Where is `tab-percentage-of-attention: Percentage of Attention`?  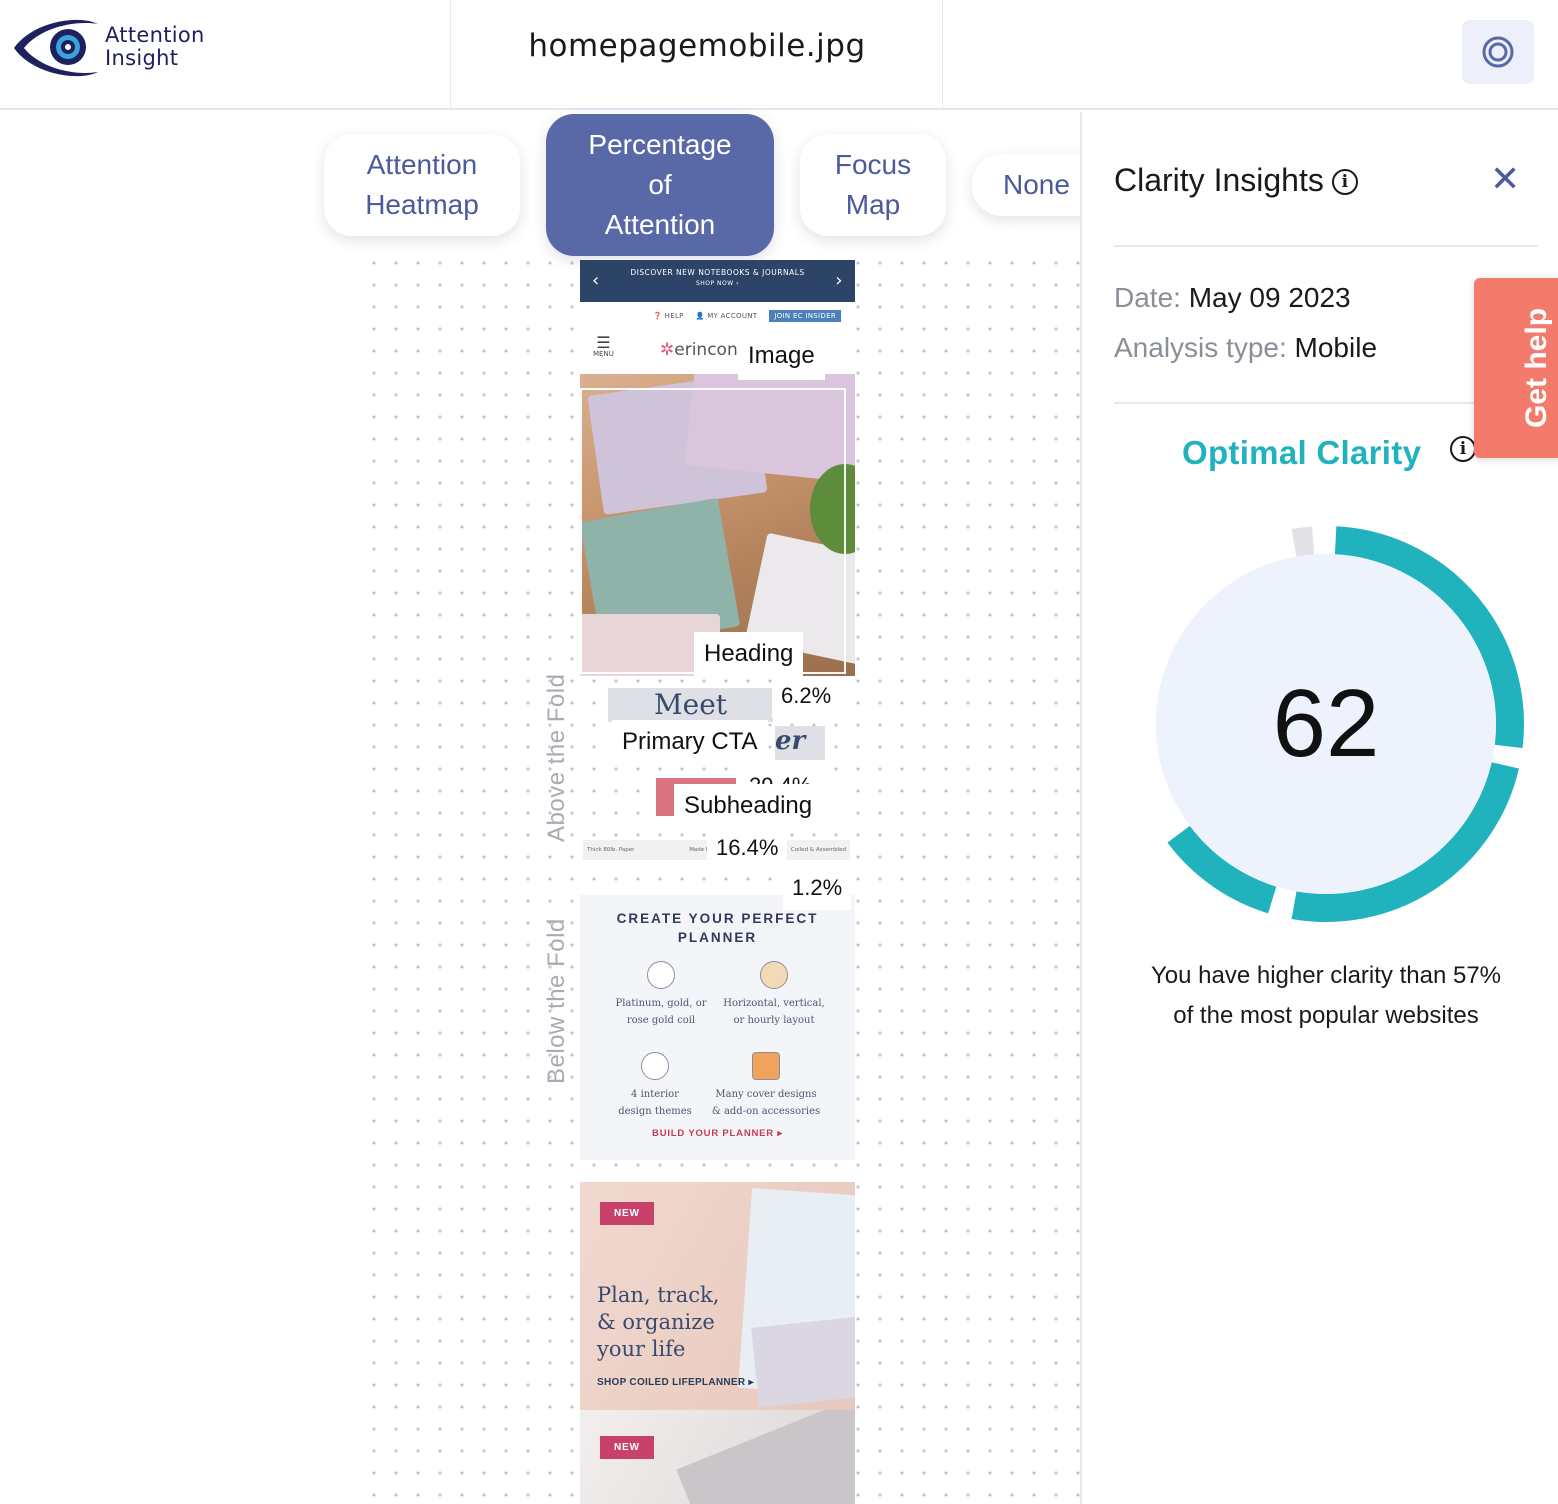
tab-percentage-of-attention: Percentage of Attention is located at coordinates (660, 185).